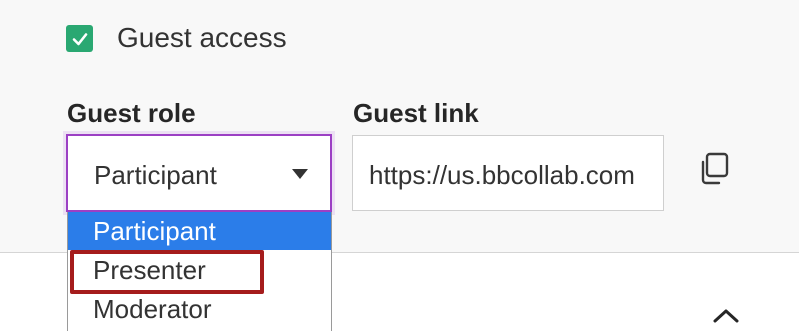 This screenshot has width=799, height=331. I want to click on checkmark-icon, so click(79, 38).